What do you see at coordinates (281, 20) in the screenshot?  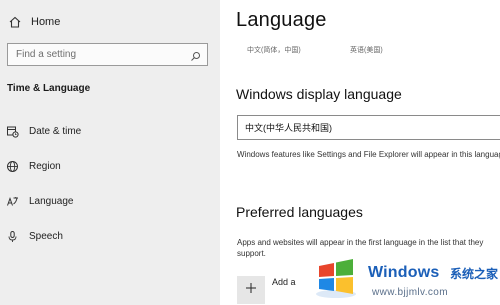 I see `page-title: Language` at bounding box center [281, 20].